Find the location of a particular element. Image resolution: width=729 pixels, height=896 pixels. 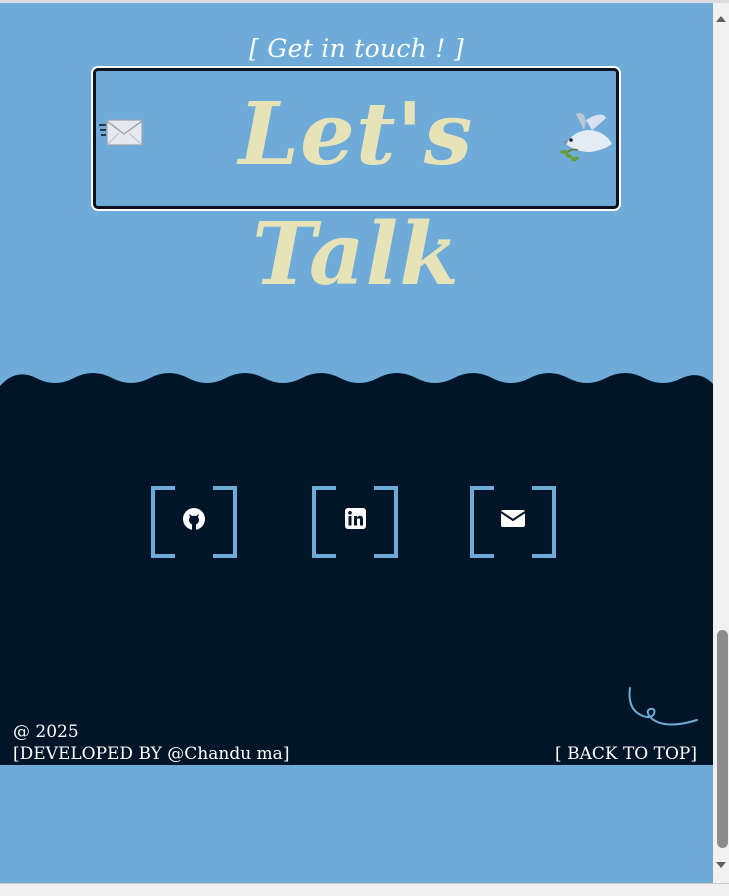

dove-icon is located at coordinates (586, 137).